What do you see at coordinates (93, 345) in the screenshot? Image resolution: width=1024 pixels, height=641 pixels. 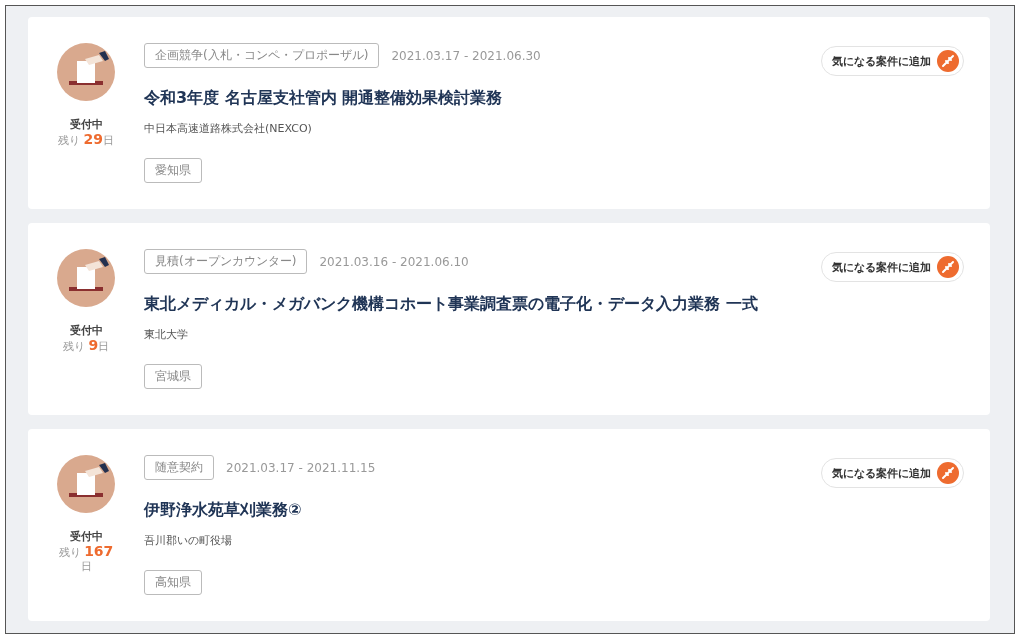 I see `remaining-days: 9` at bounding box center [93, 345].